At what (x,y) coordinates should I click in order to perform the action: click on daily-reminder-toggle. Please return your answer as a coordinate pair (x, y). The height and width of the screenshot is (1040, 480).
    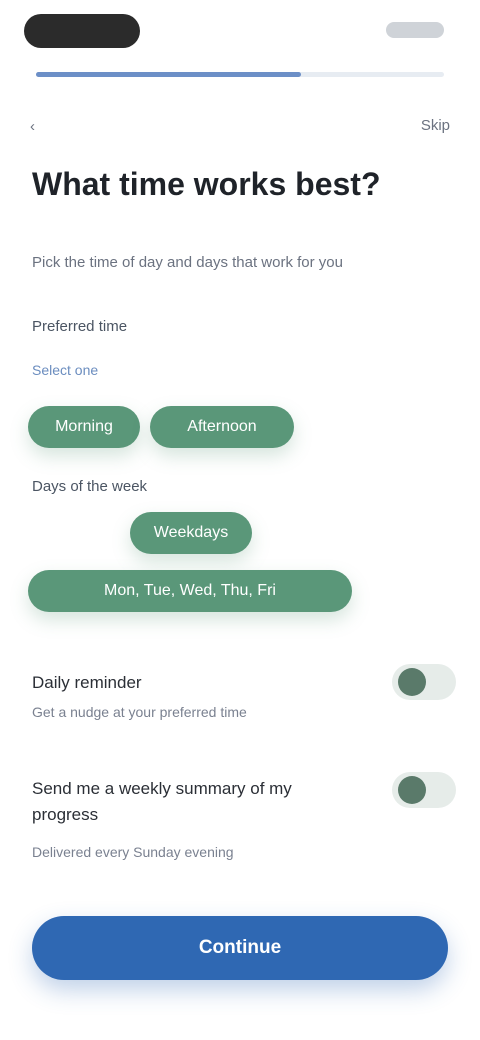
    Looking at the image, I should click on (424, 682).